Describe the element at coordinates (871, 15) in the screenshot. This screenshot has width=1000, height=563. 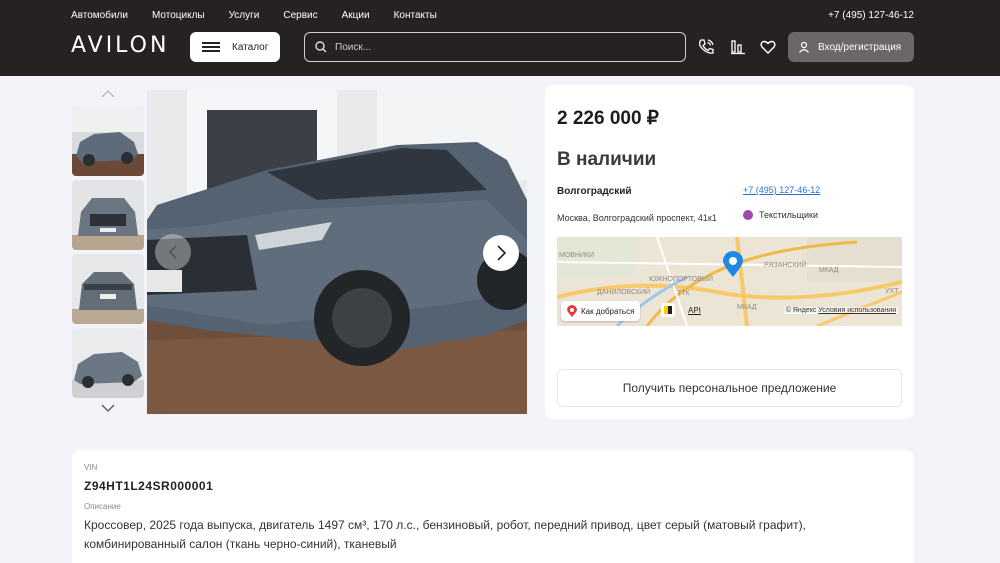
I see `header-phone: +7 (495) 127-46-12` at that location.